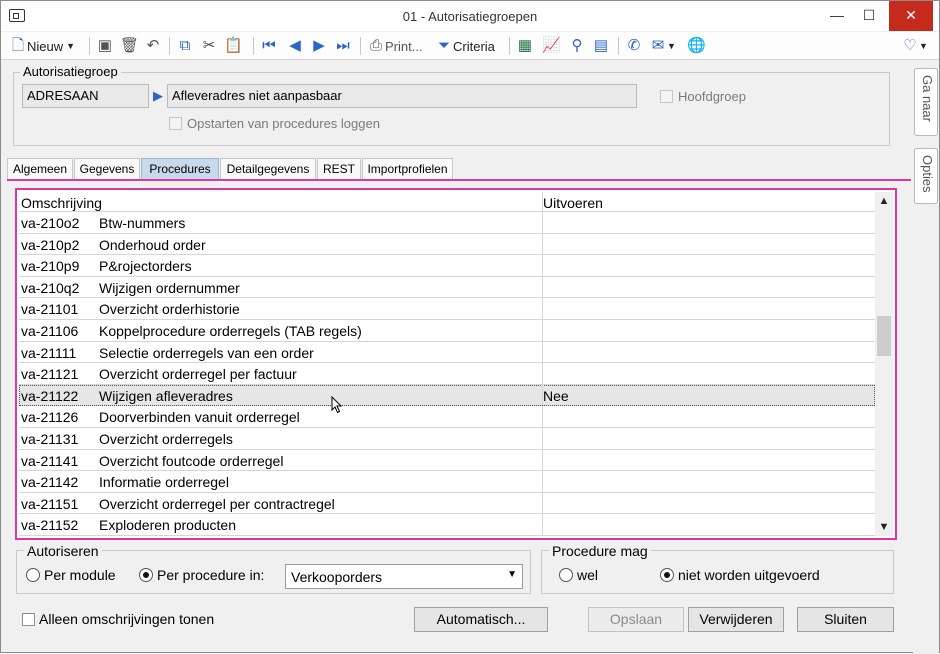 This screenshot has width=940, height=654. What do you see at coordinates (50, 525) in the screenshot?
I see `procedure-code: va-21152` at bounding box center [50, 525].